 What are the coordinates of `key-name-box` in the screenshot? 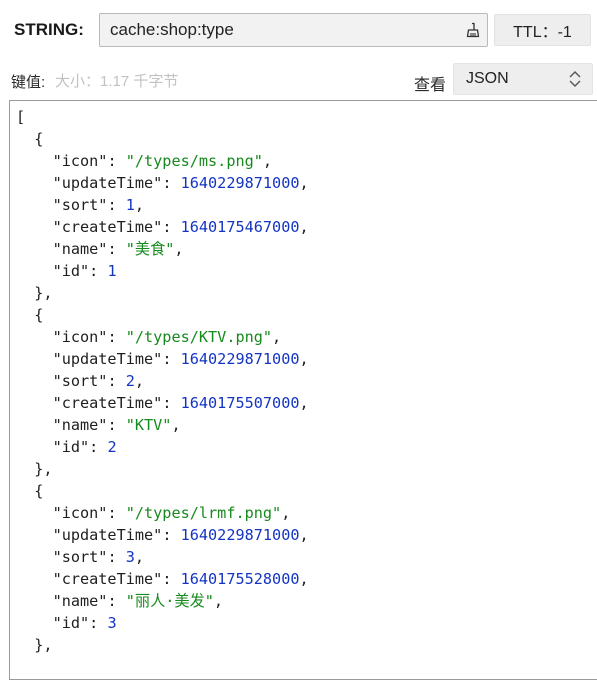 It's located at (293, 30).